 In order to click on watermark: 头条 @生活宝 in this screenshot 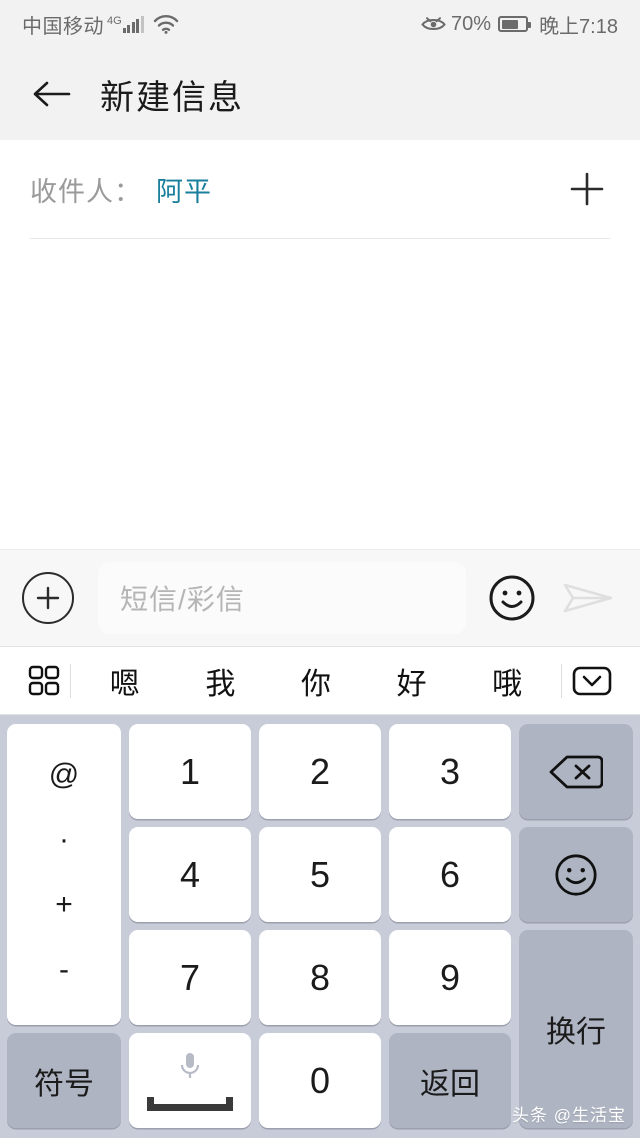, I will do `click(569, 1115)`.